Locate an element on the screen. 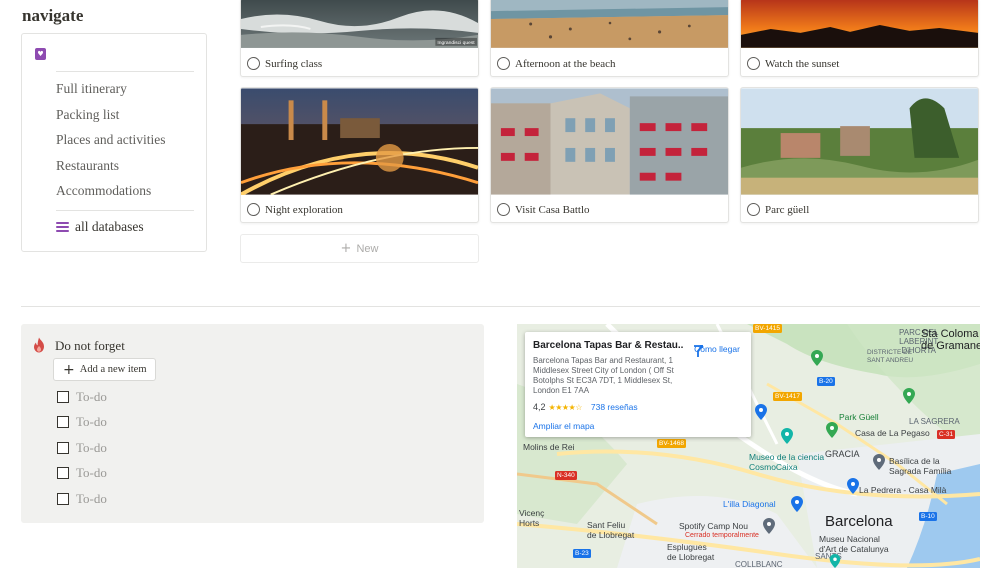 This screenshot has height=568, width=1005. nav-link-full-itinerary: Full itinerary is located at coordinates (91, 89).